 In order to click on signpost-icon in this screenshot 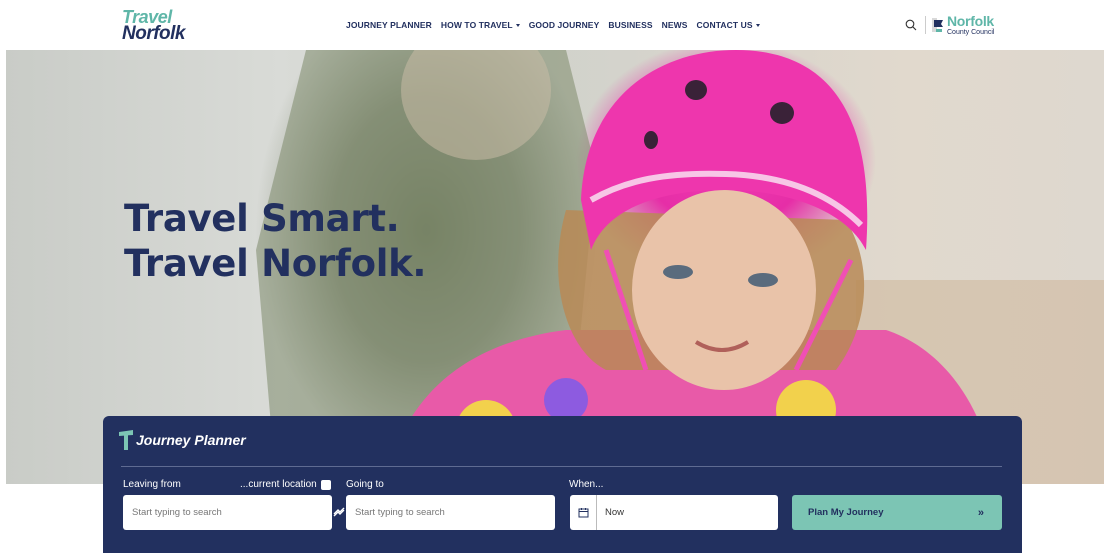, I will do `click(126, 440)`.